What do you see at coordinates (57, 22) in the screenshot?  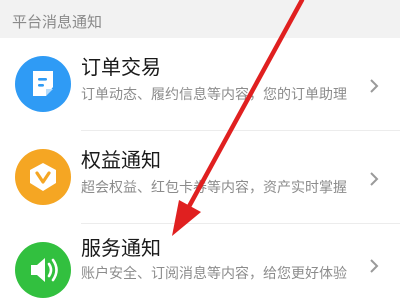 I see `section-header-label: 平台消息通知` at bounding box center [57, 22].